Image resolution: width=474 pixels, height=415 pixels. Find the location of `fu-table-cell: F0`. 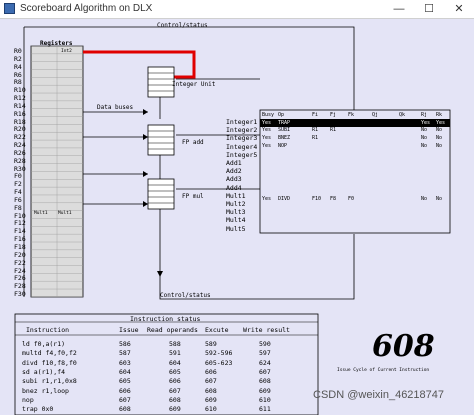

fu-table-cell: F0 is located at coordinates (351, 199).